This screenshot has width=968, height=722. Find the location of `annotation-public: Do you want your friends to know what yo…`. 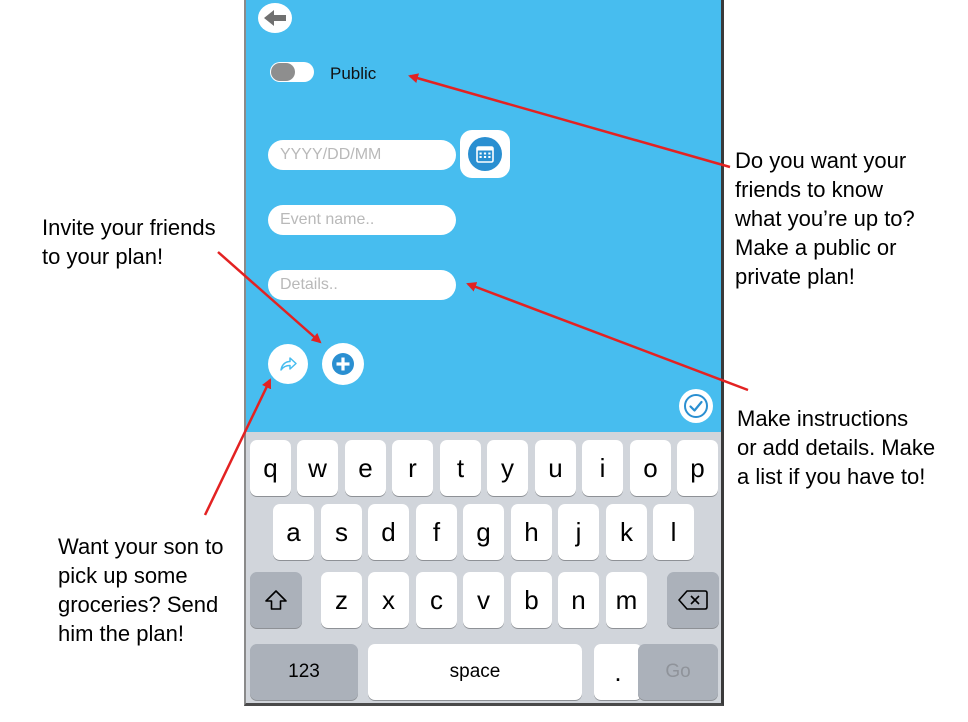

annotation-public: Do you want your friends to know what yo… is located at coordinates (825, 218).